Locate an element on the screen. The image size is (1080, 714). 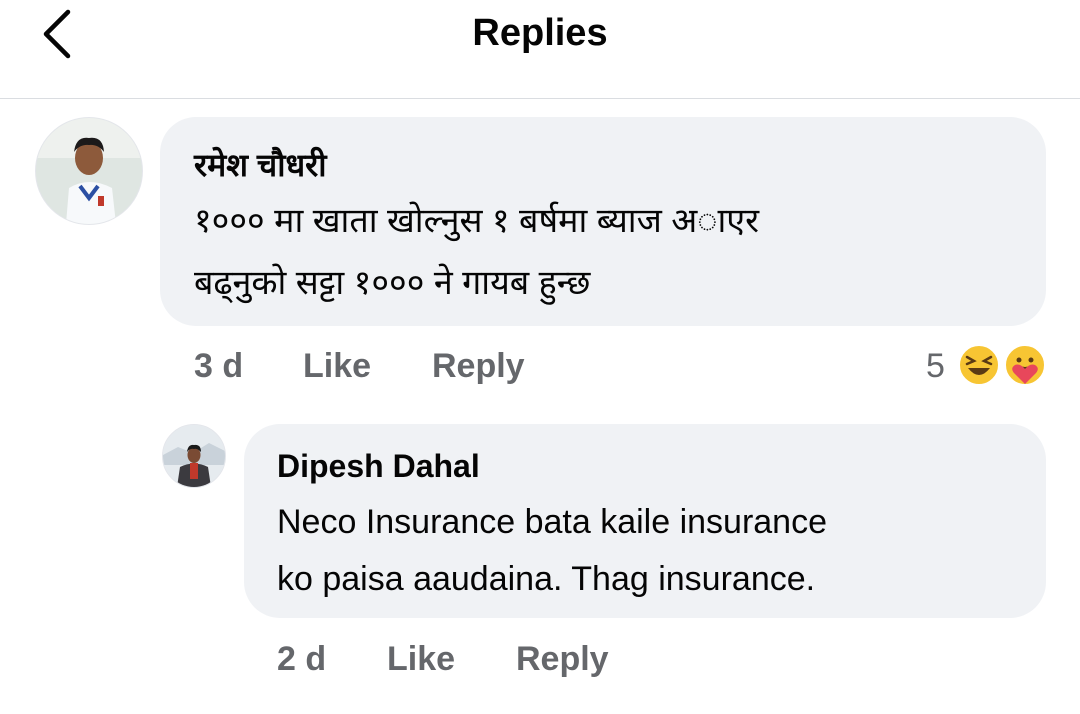
comment-author: रमेश चौधरी is located at coordinates (260, 164).